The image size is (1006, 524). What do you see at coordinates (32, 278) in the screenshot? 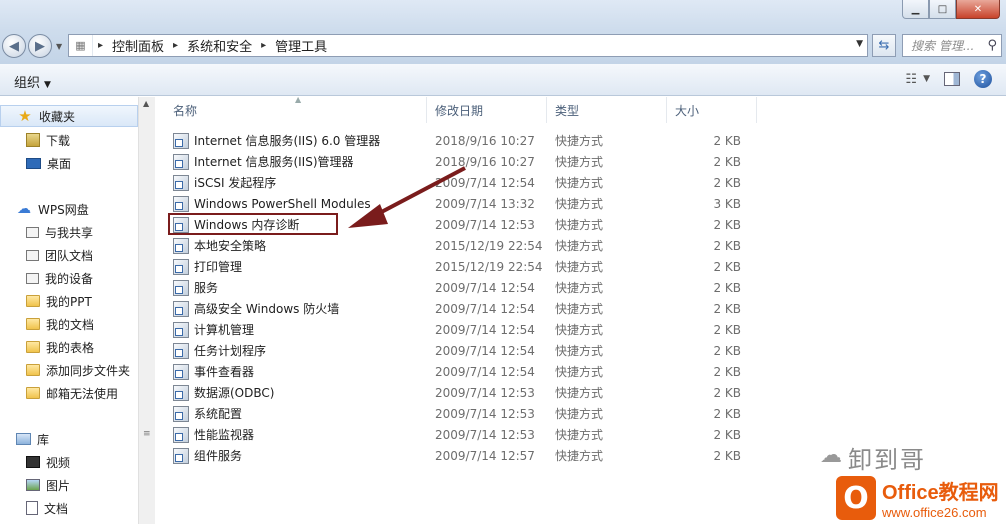
I see `device-icon` at bounding box center [32, 278].